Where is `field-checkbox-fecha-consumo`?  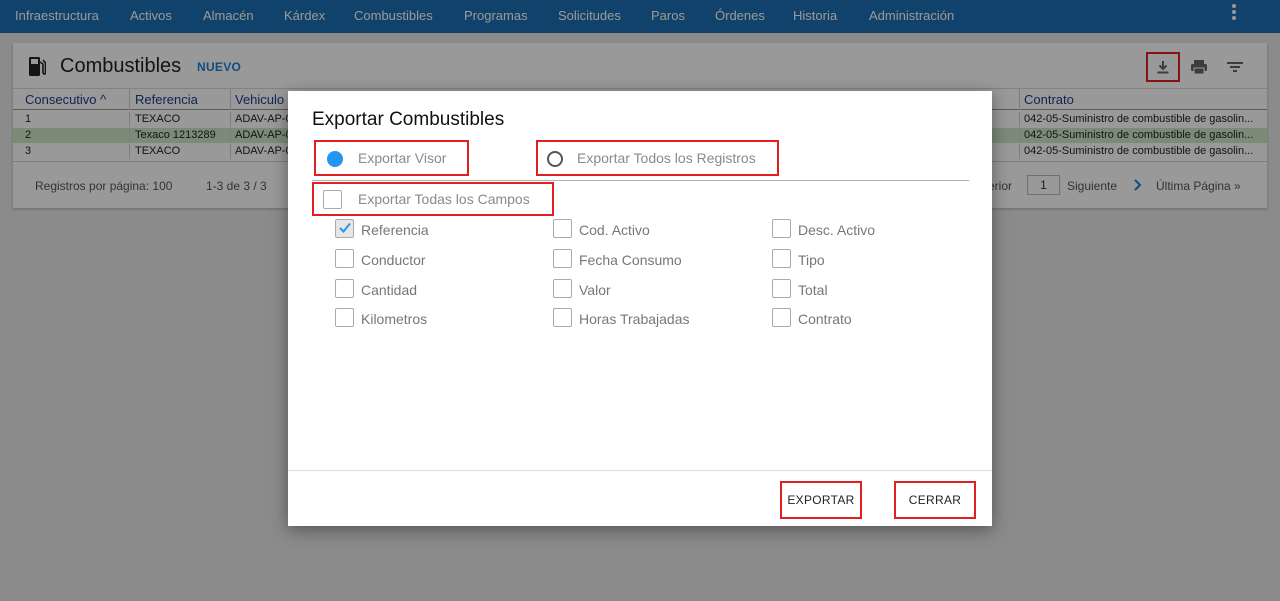 field-checkbox-fecha-consumo is located at coordinates (562, 258).